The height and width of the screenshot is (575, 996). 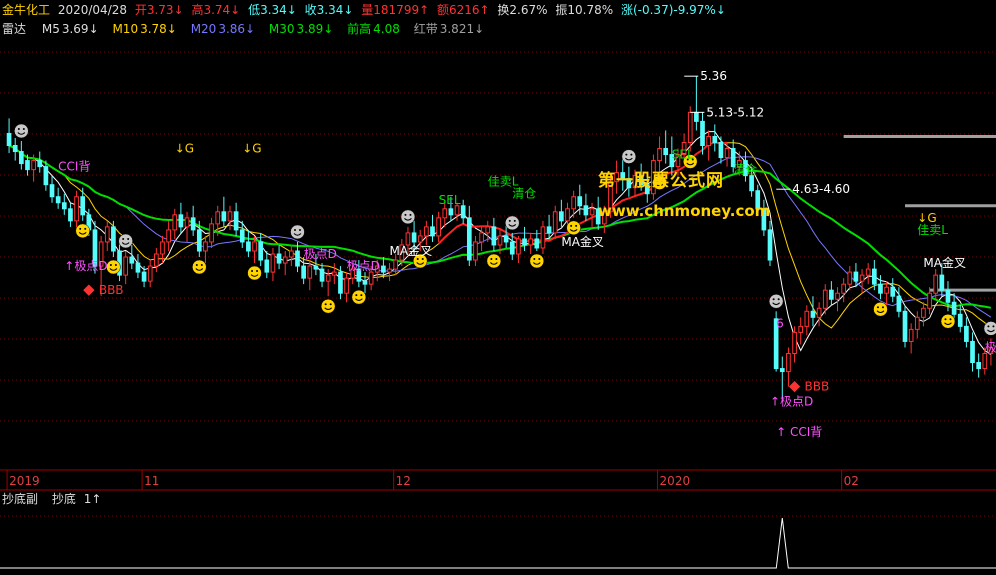 What do you see at coordinates (411, 250) in the screenshot?
I see `signal-label: MA金叉` at bounding box center [411, 250].